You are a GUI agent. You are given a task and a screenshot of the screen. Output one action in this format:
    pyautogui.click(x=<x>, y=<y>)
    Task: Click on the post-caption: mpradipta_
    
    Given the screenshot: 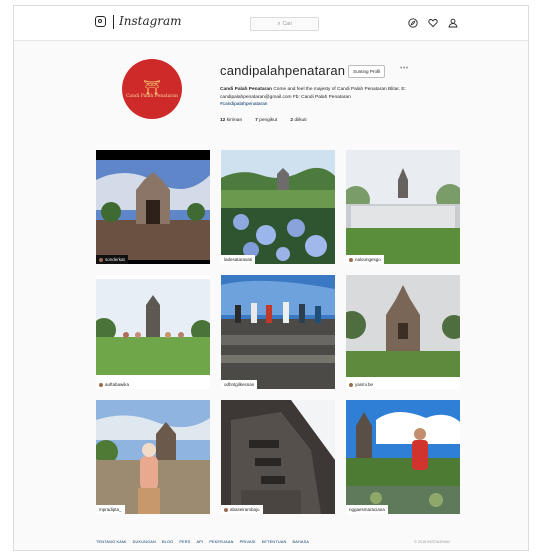 What is the action you would take?
    pyautogui.click(x=110, y=509)
    